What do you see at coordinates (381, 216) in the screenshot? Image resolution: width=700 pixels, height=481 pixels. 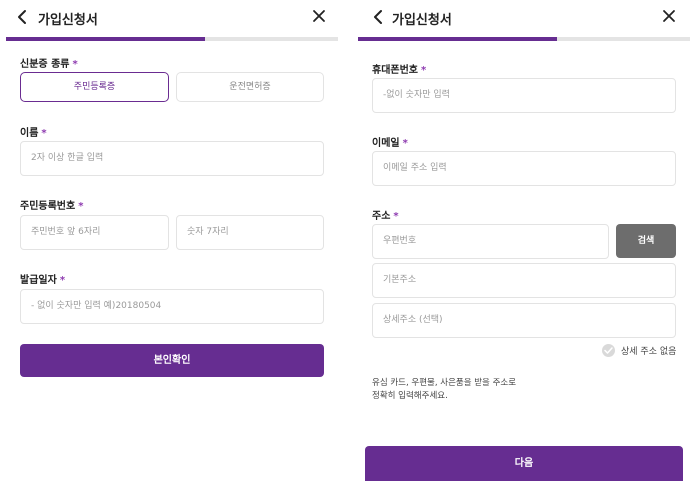 I see `address-label-text: 주소` at bounding box center [381, 216].